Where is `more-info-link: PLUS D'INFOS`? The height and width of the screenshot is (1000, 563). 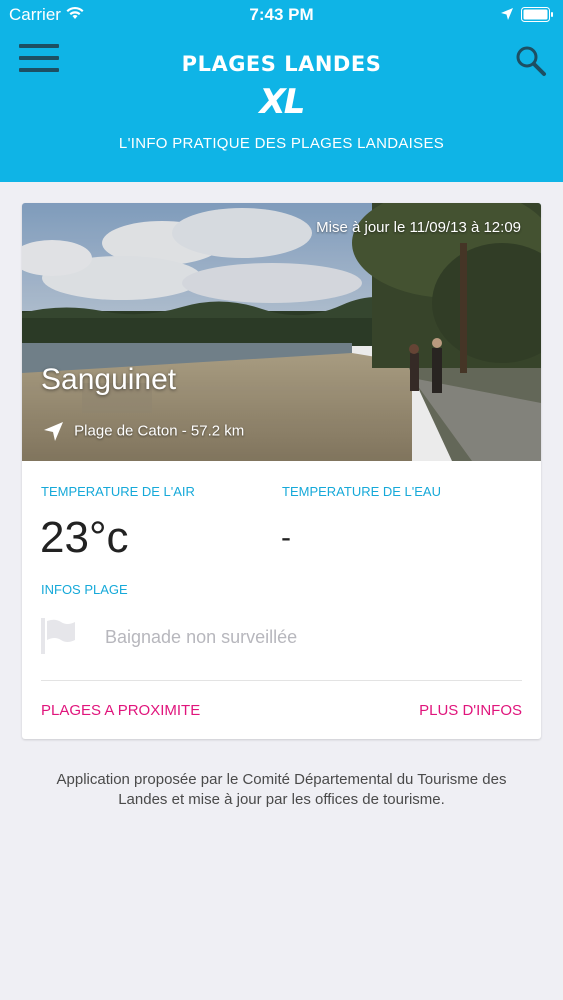
more-info-link: PLUS D'INFOS is located at coordinates (470, 710).